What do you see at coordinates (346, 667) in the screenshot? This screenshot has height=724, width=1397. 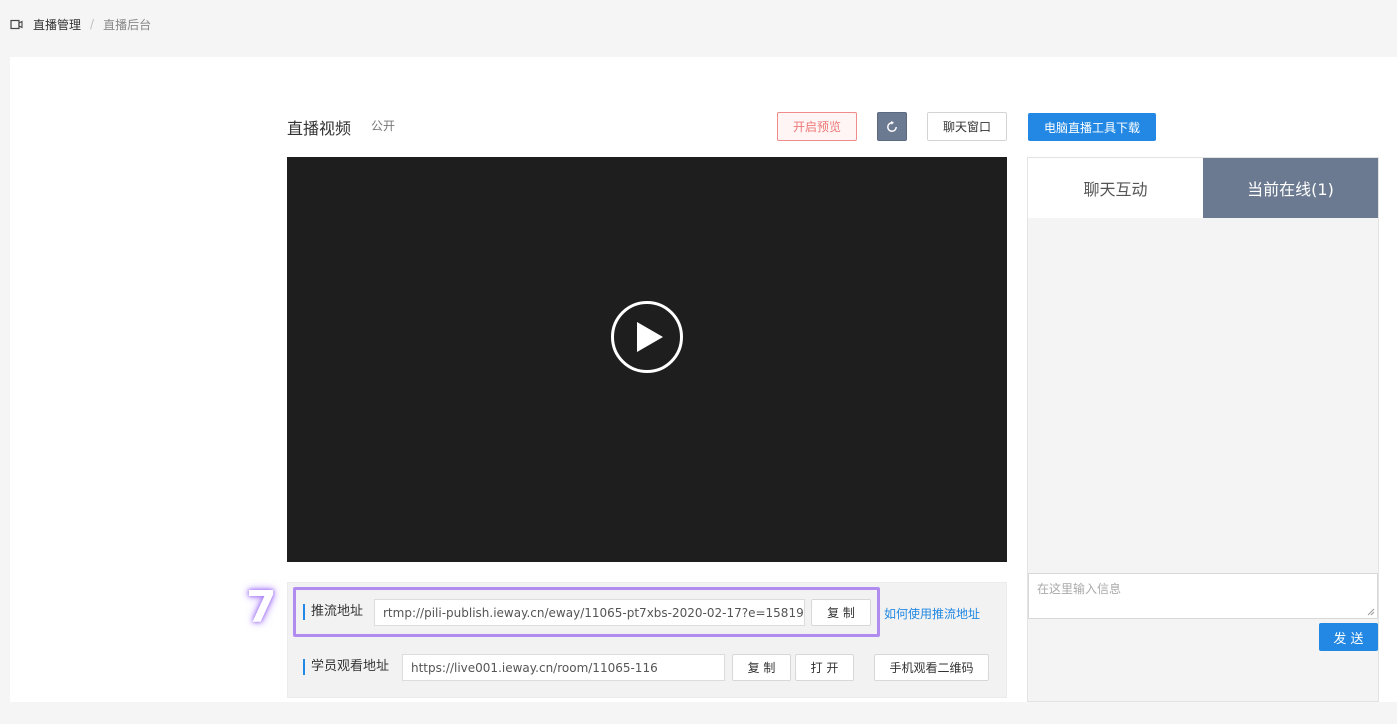 I see `student-url-label: 学员观看地址` at bounding box center [346, 667].